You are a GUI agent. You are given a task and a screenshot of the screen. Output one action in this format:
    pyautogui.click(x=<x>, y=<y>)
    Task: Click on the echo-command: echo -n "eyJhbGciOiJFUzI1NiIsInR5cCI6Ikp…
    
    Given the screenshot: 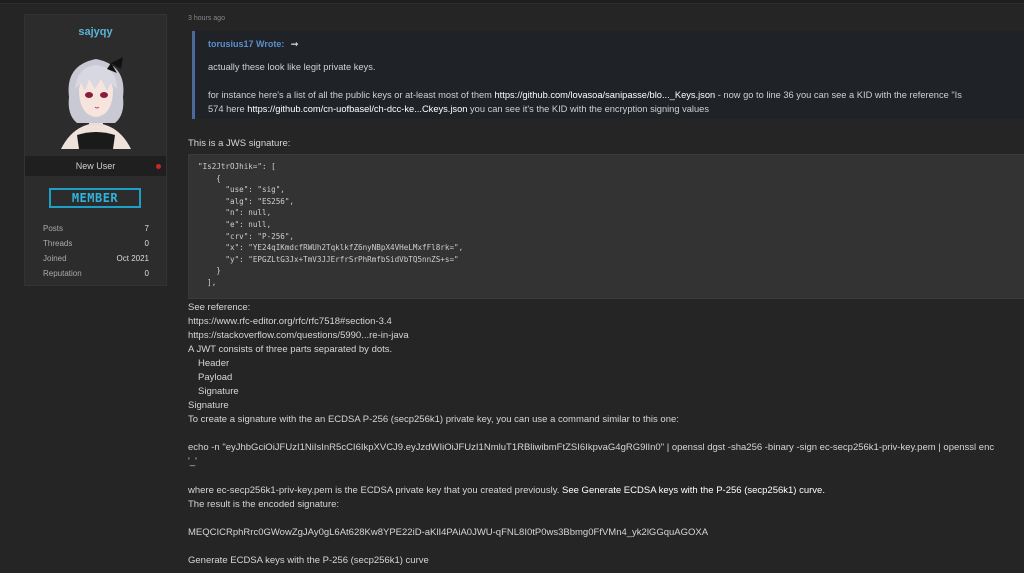 What is the action you would take?
    pyautogui.click(x=591, y=447)
    